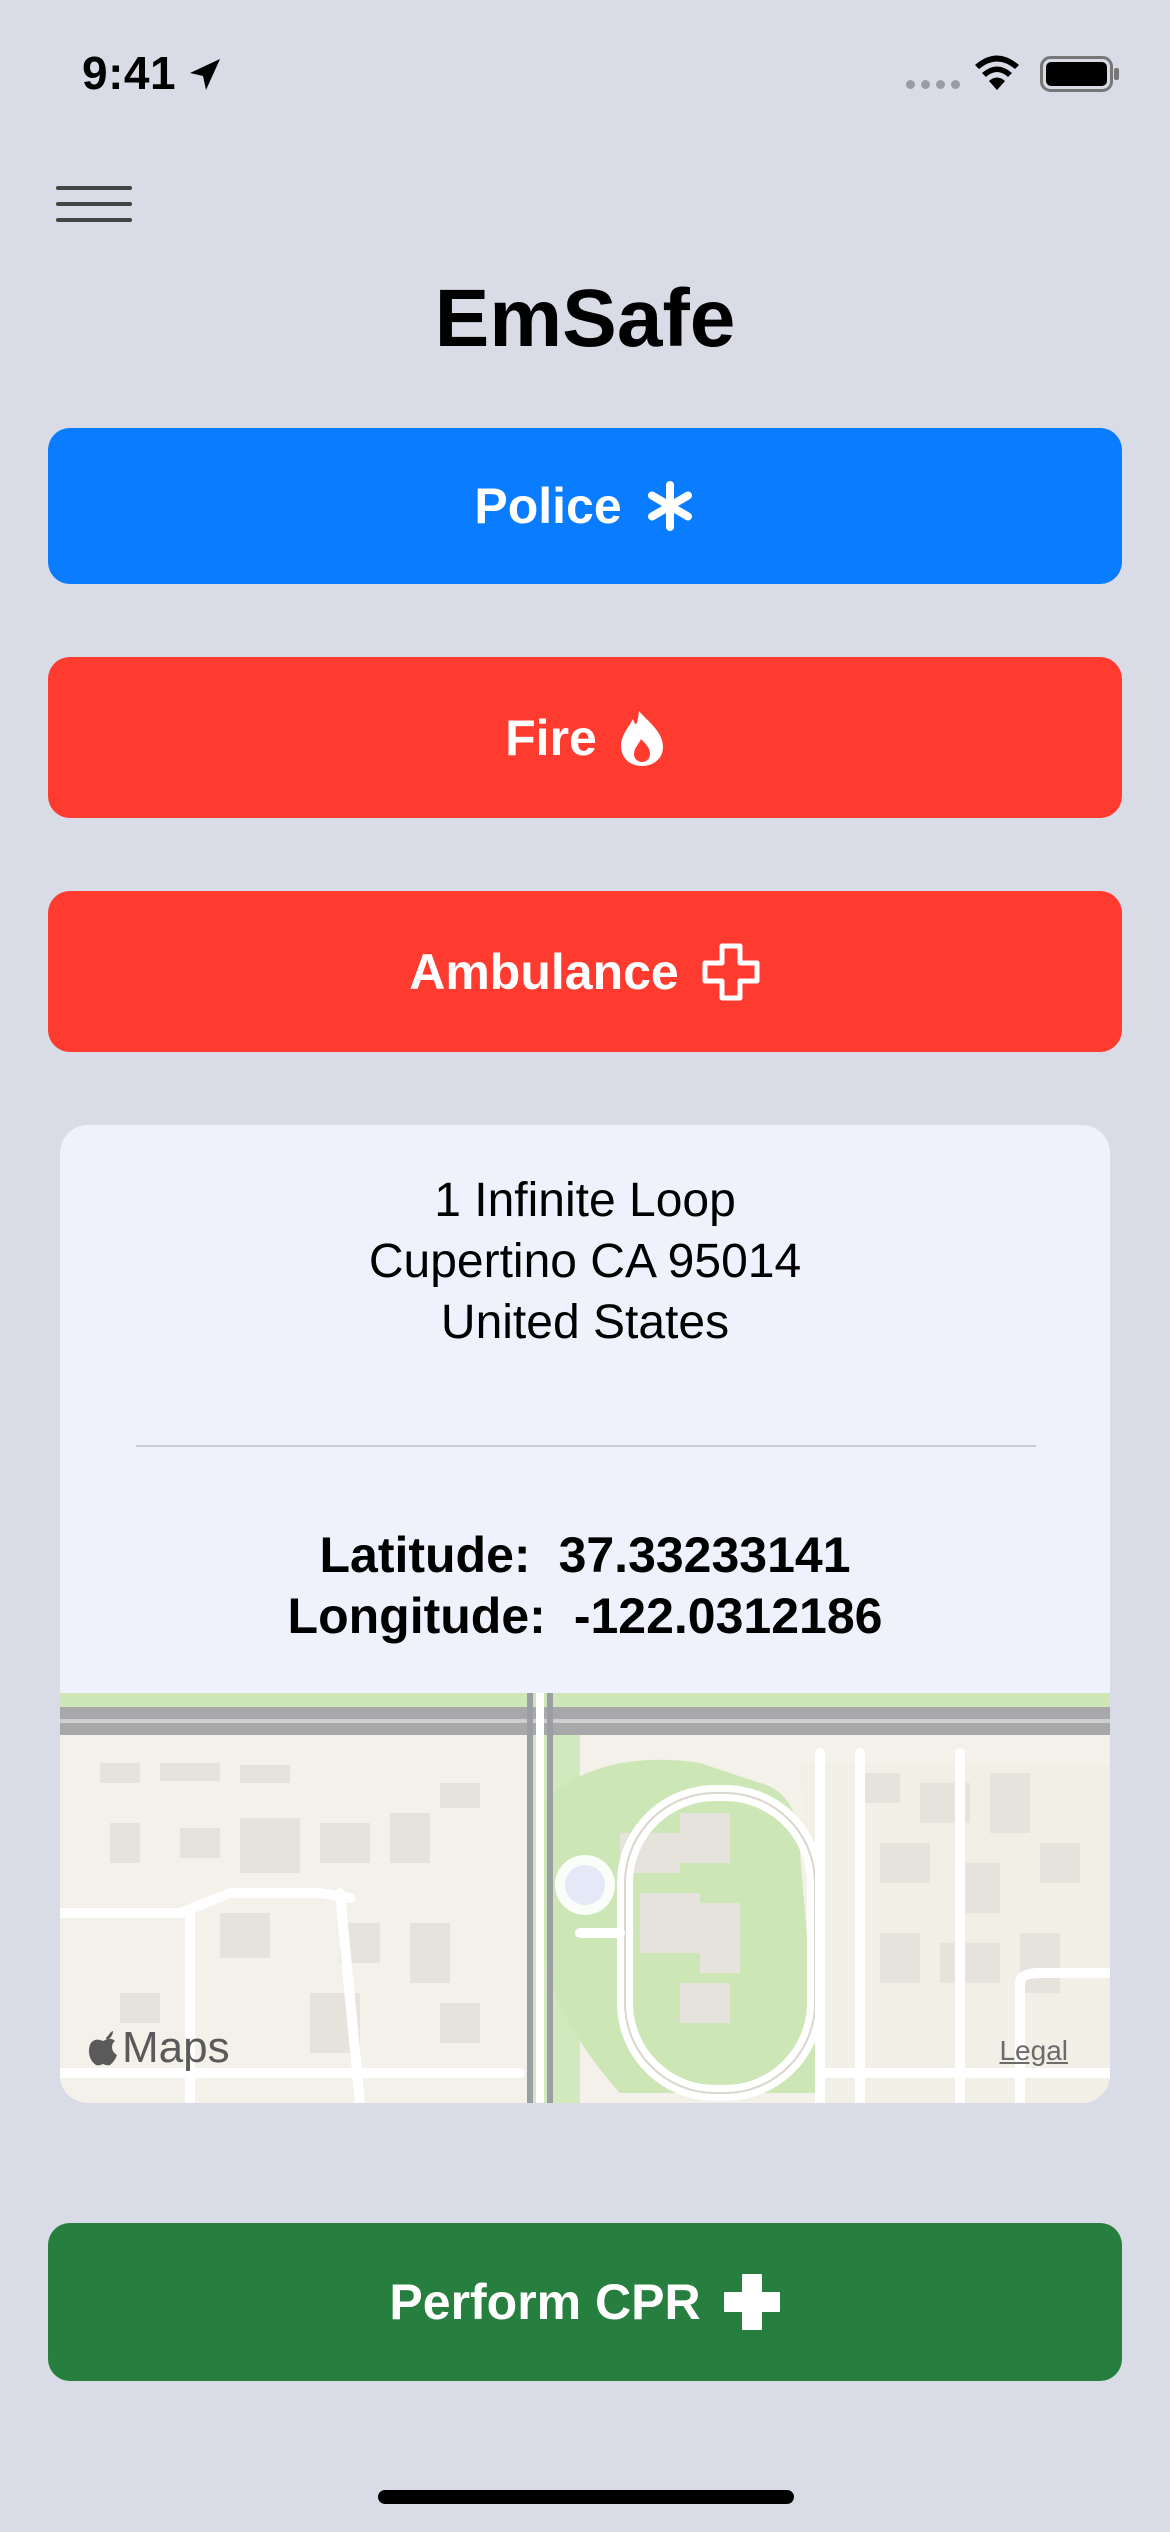  Describe the element at coordinates (103, 2048) in the screenshot. I see `apple-logo-icon` at that location.